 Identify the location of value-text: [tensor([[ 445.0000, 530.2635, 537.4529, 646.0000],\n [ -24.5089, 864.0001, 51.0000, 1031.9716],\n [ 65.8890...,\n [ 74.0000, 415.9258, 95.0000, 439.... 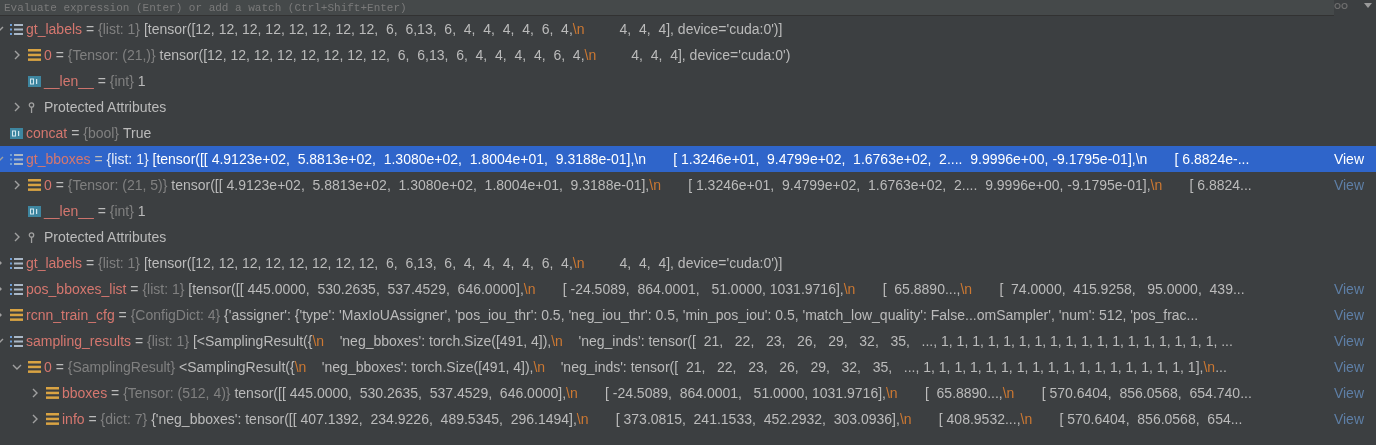
(716, 289).